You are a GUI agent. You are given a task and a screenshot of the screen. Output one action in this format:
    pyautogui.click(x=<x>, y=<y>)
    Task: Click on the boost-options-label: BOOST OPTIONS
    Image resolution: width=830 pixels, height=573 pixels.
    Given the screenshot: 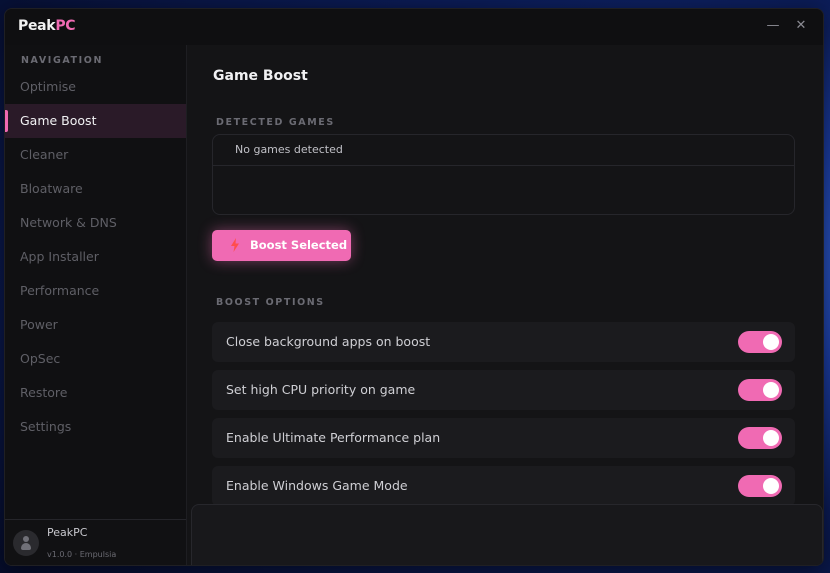 What is the action you would take?
    pyautogui.click(x=270, y=302)
    